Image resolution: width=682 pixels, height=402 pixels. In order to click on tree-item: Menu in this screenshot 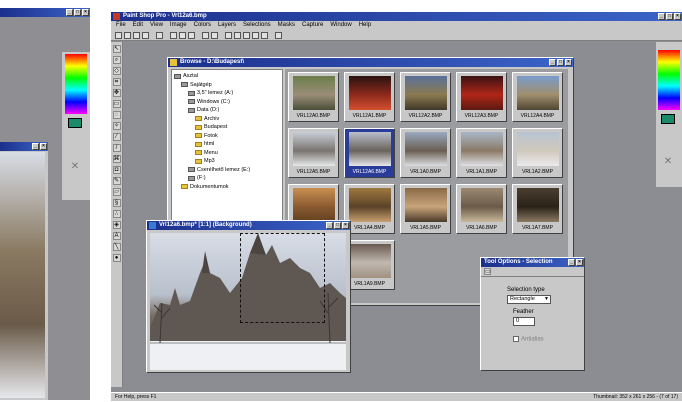, I will do `click(227, 153)`.